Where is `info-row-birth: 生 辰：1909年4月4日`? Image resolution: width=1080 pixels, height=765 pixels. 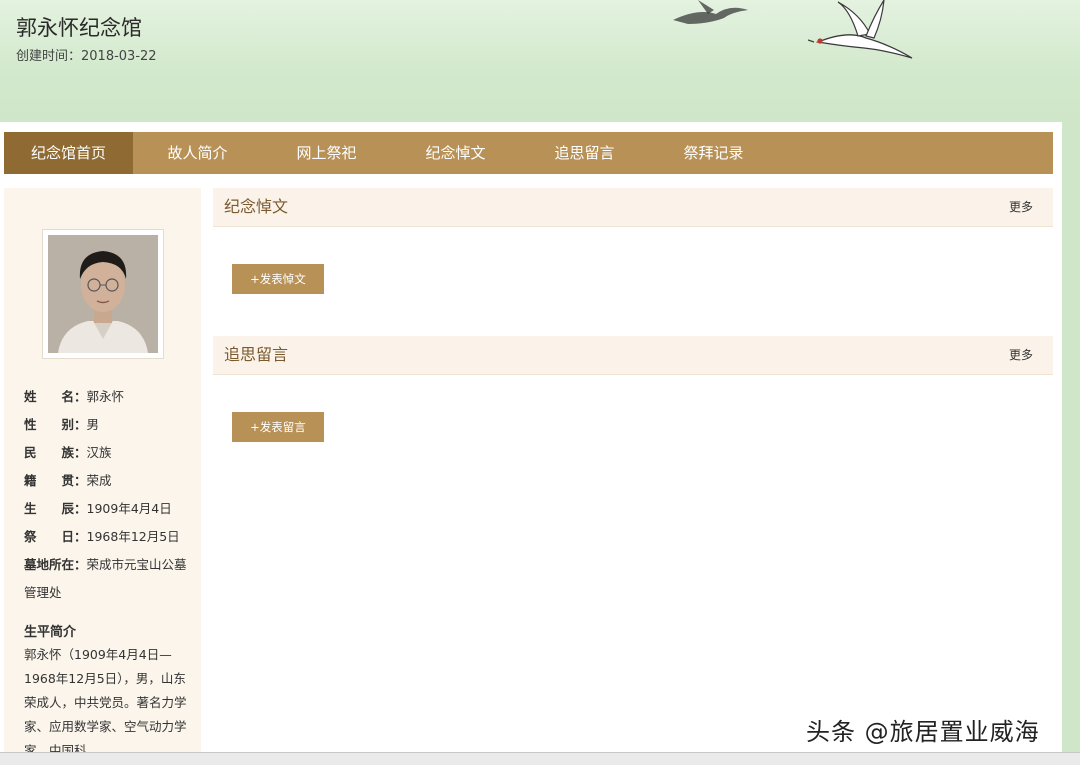 info-row-birth: 生 辰：1909年4月4日 is located at coordinates (98, 508).